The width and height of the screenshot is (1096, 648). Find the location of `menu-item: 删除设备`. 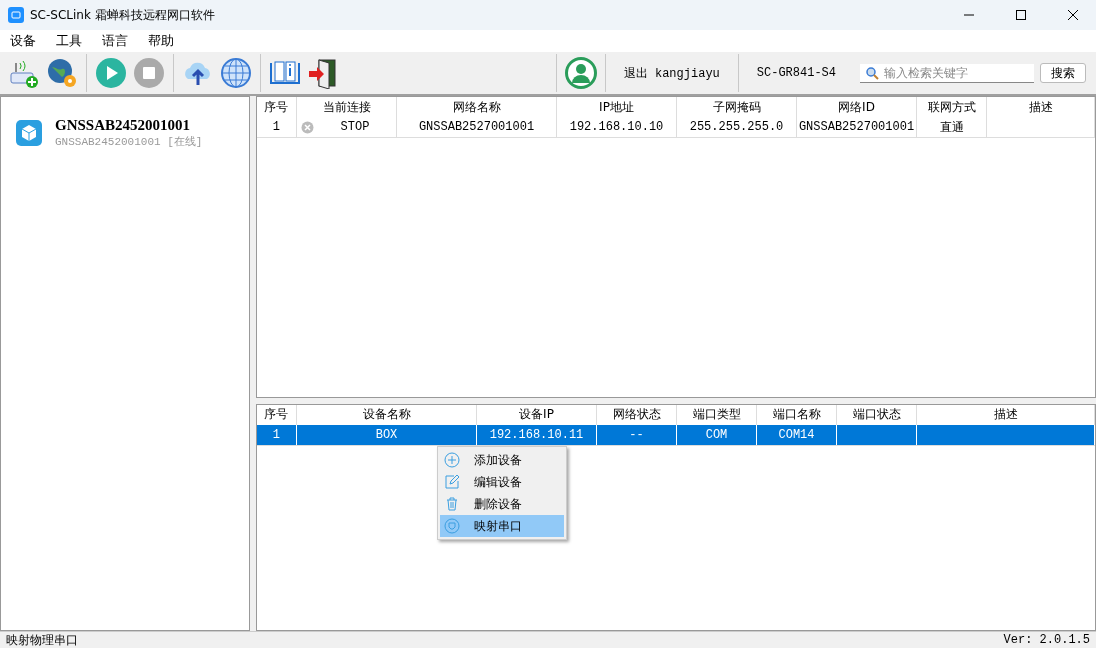

menu-item: 删除设备 is located at coordinates (502, 504).